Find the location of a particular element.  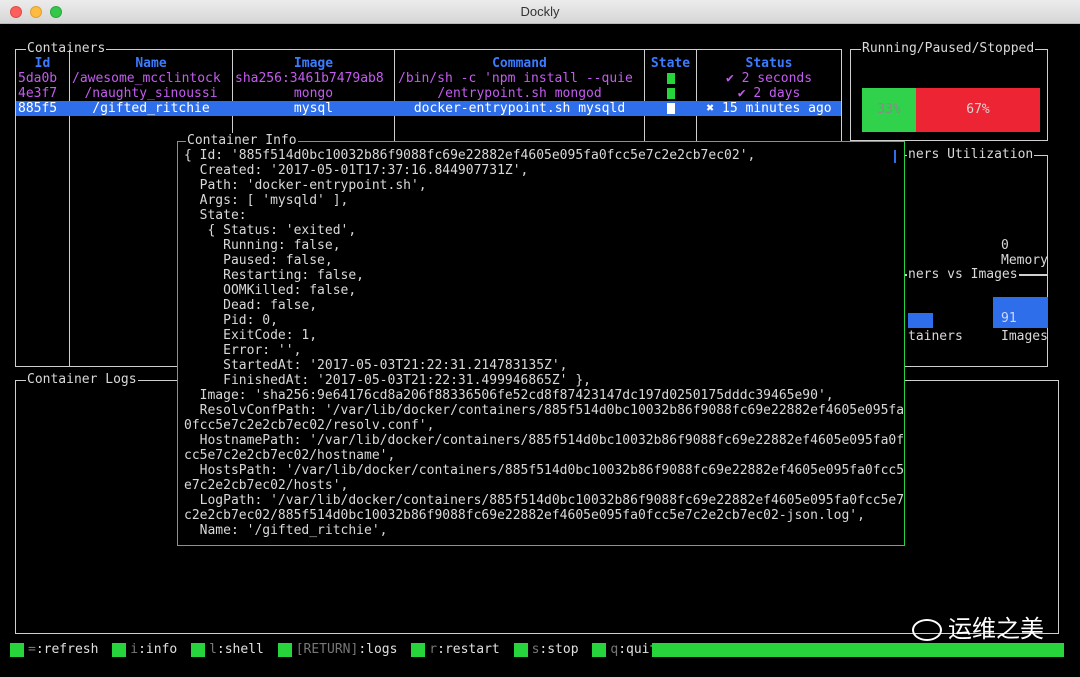

window-title: Dockly is located at coordinates (540, 11).